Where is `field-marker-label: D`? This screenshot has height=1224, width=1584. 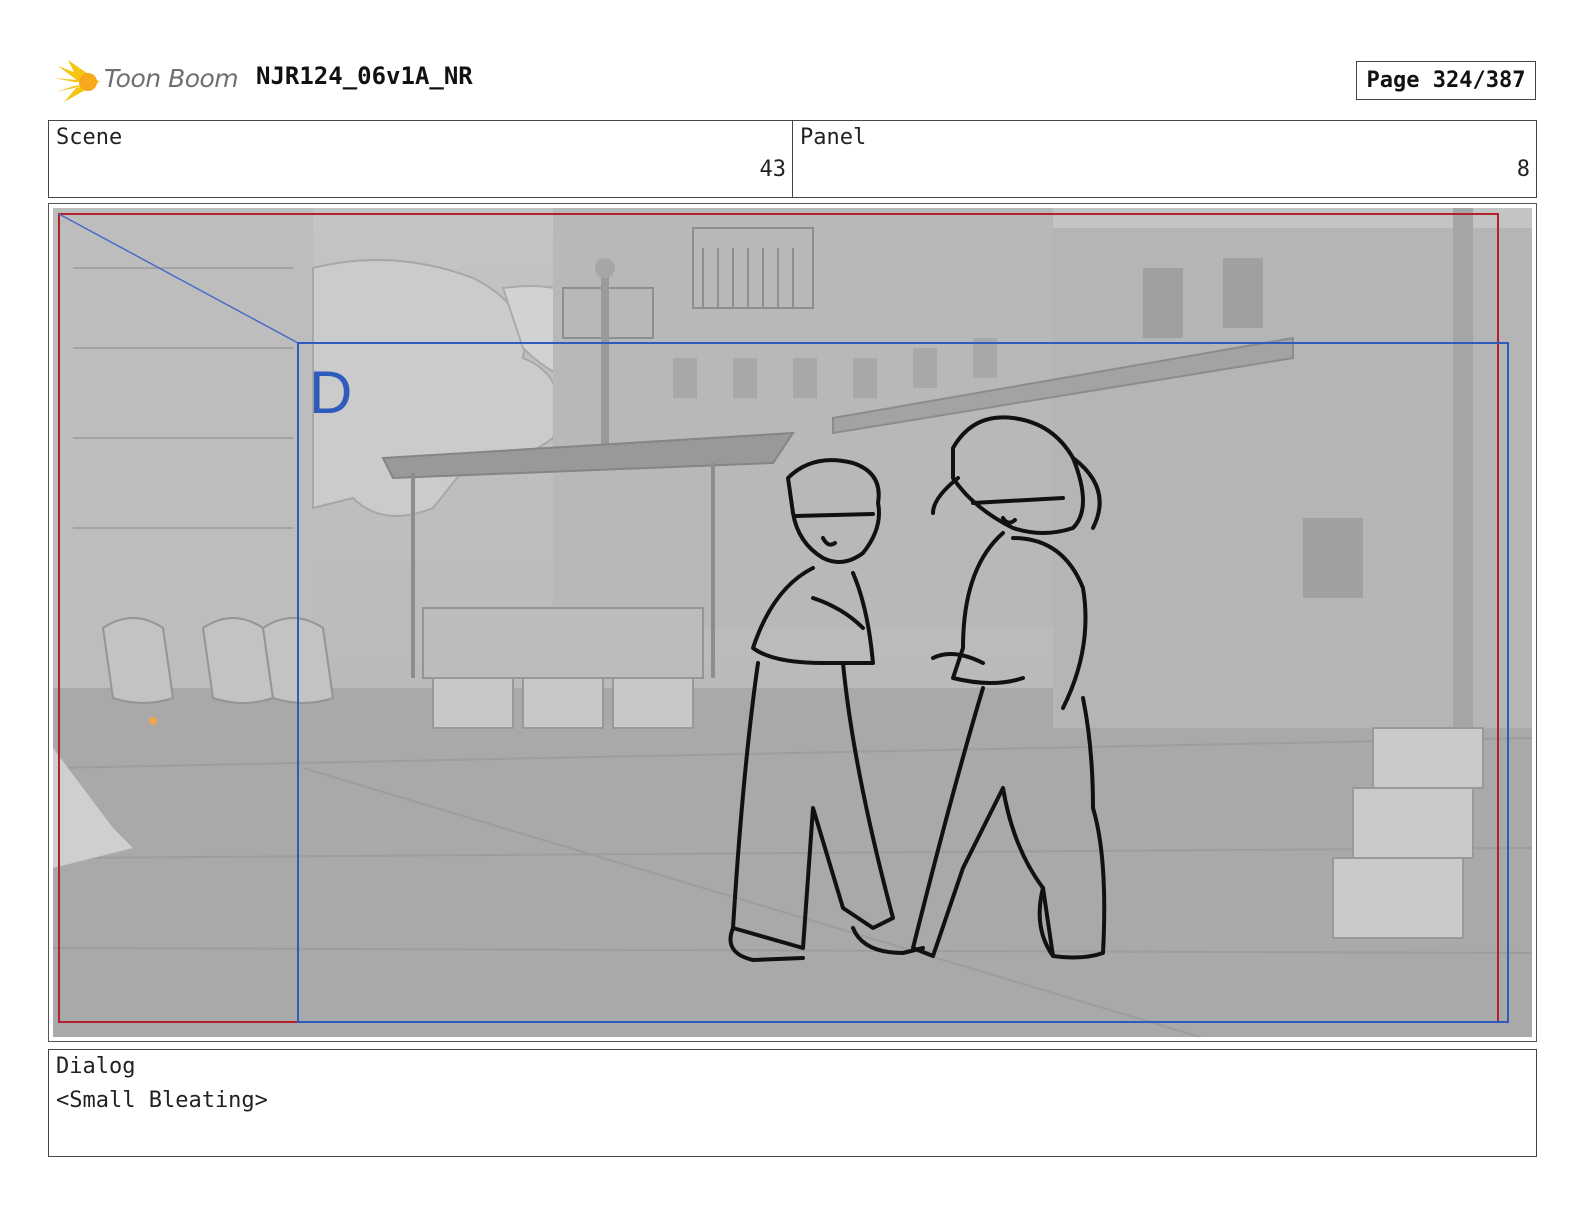
field-marker-label: D is located at coordinates (330, 392).